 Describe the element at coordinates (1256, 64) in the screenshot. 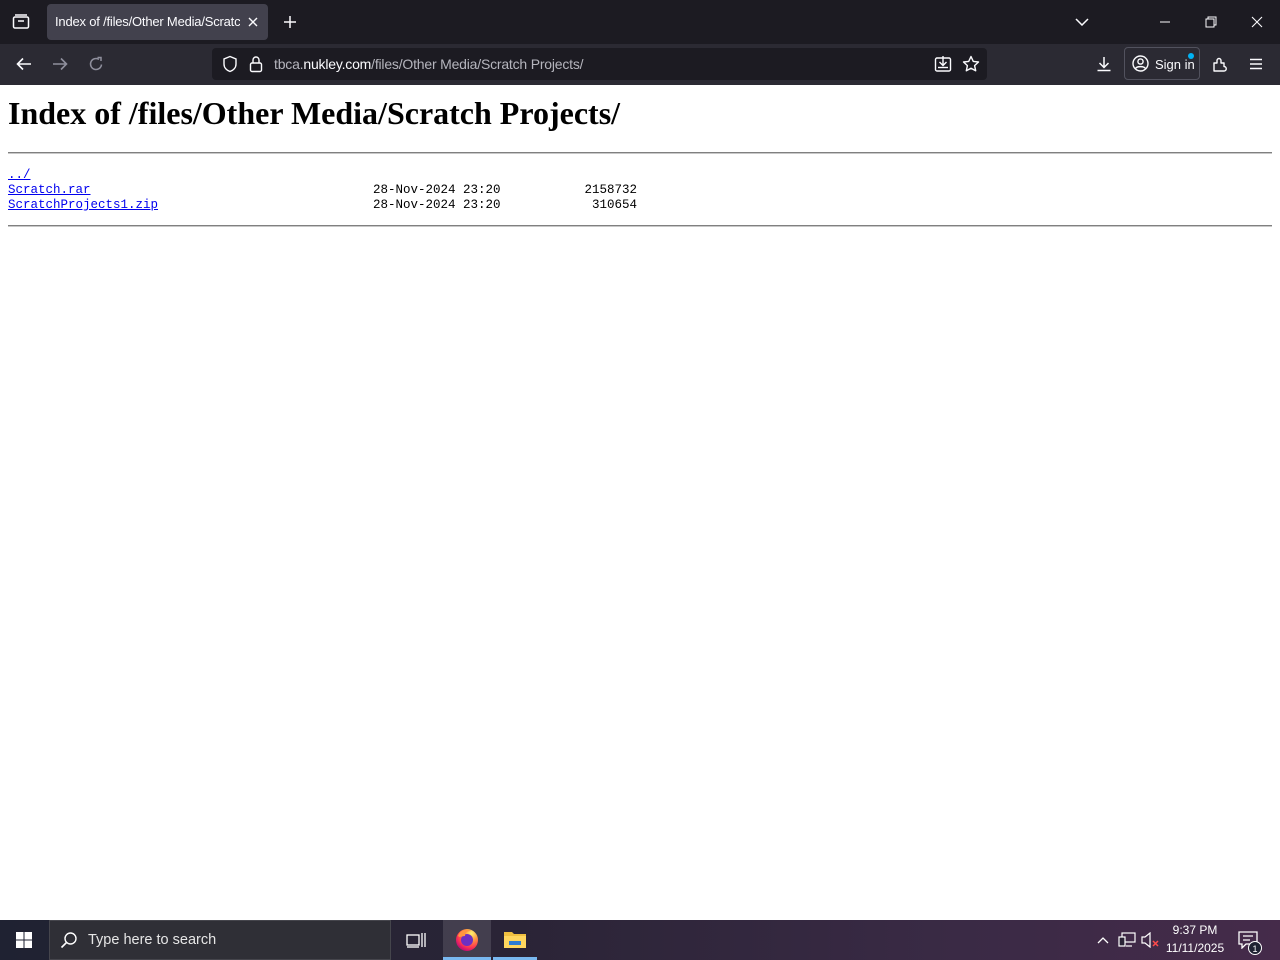

I see `hamburger-menu-icon` at that location.